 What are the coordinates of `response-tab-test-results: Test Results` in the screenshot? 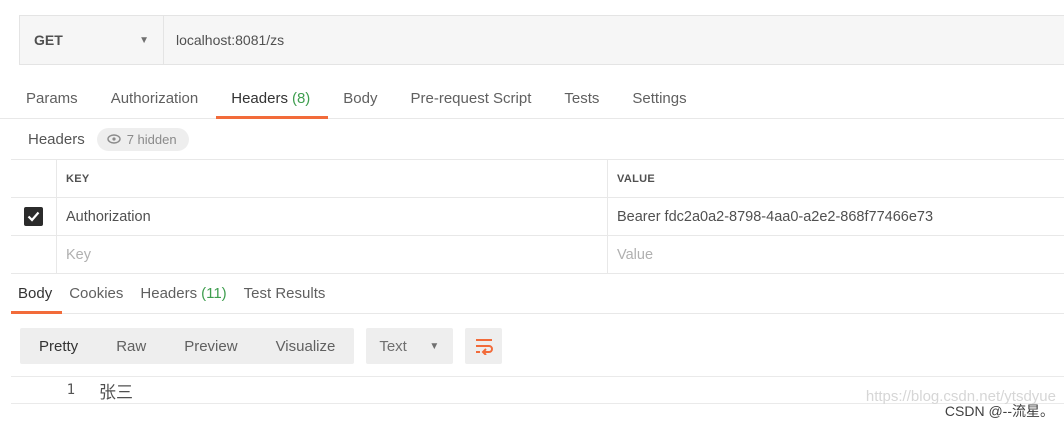 It's located at (286, 293).